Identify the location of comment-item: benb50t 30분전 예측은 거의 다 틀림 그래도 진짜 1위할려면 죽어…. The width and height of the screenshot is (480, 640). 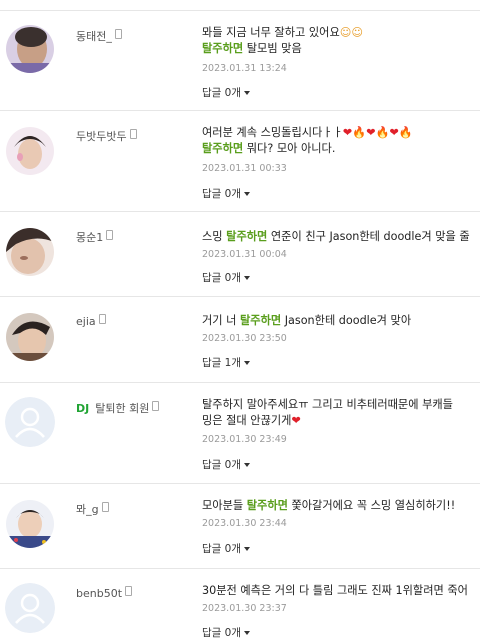
(240, 604).